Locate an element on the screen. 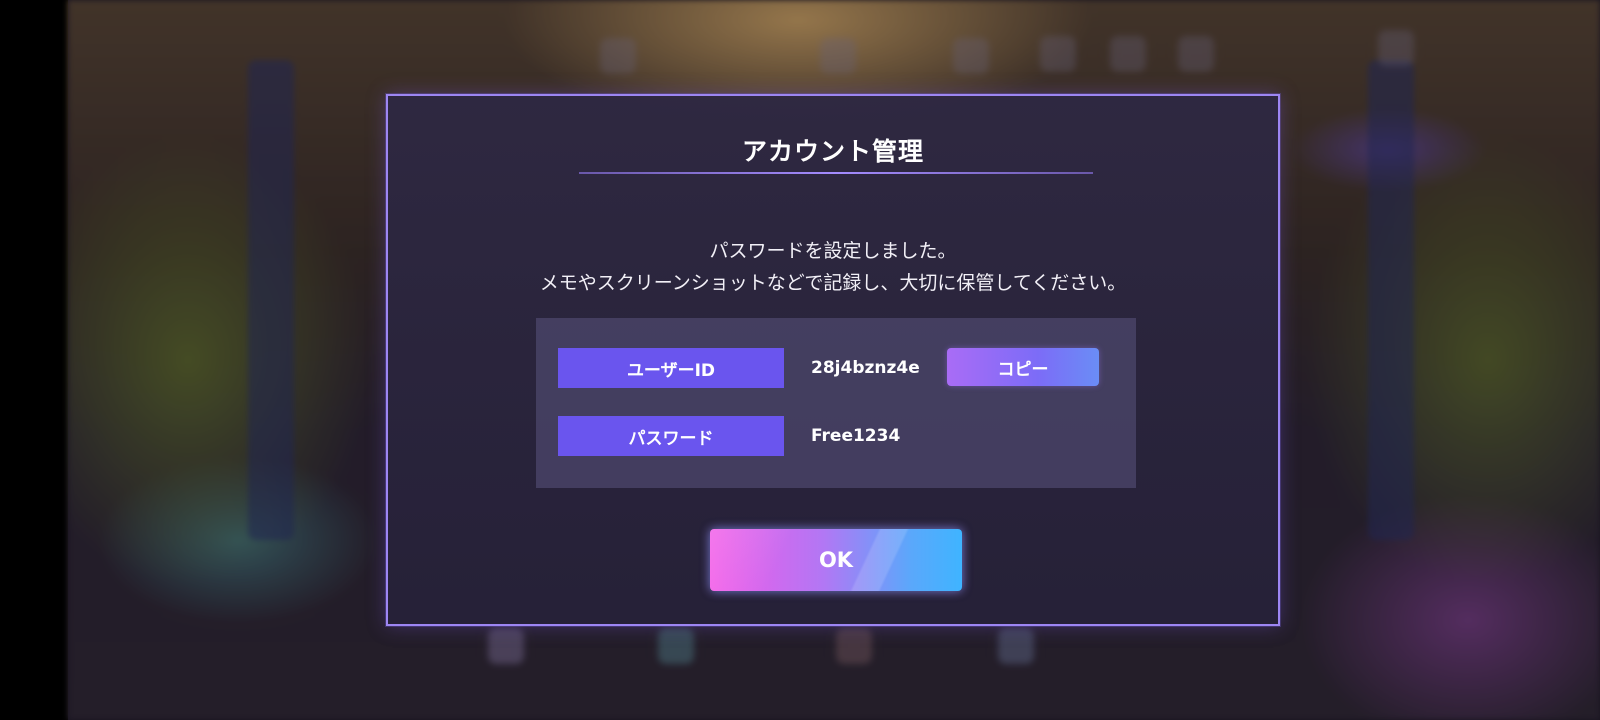  ok-button: OK is located at coordinates (836, 560).